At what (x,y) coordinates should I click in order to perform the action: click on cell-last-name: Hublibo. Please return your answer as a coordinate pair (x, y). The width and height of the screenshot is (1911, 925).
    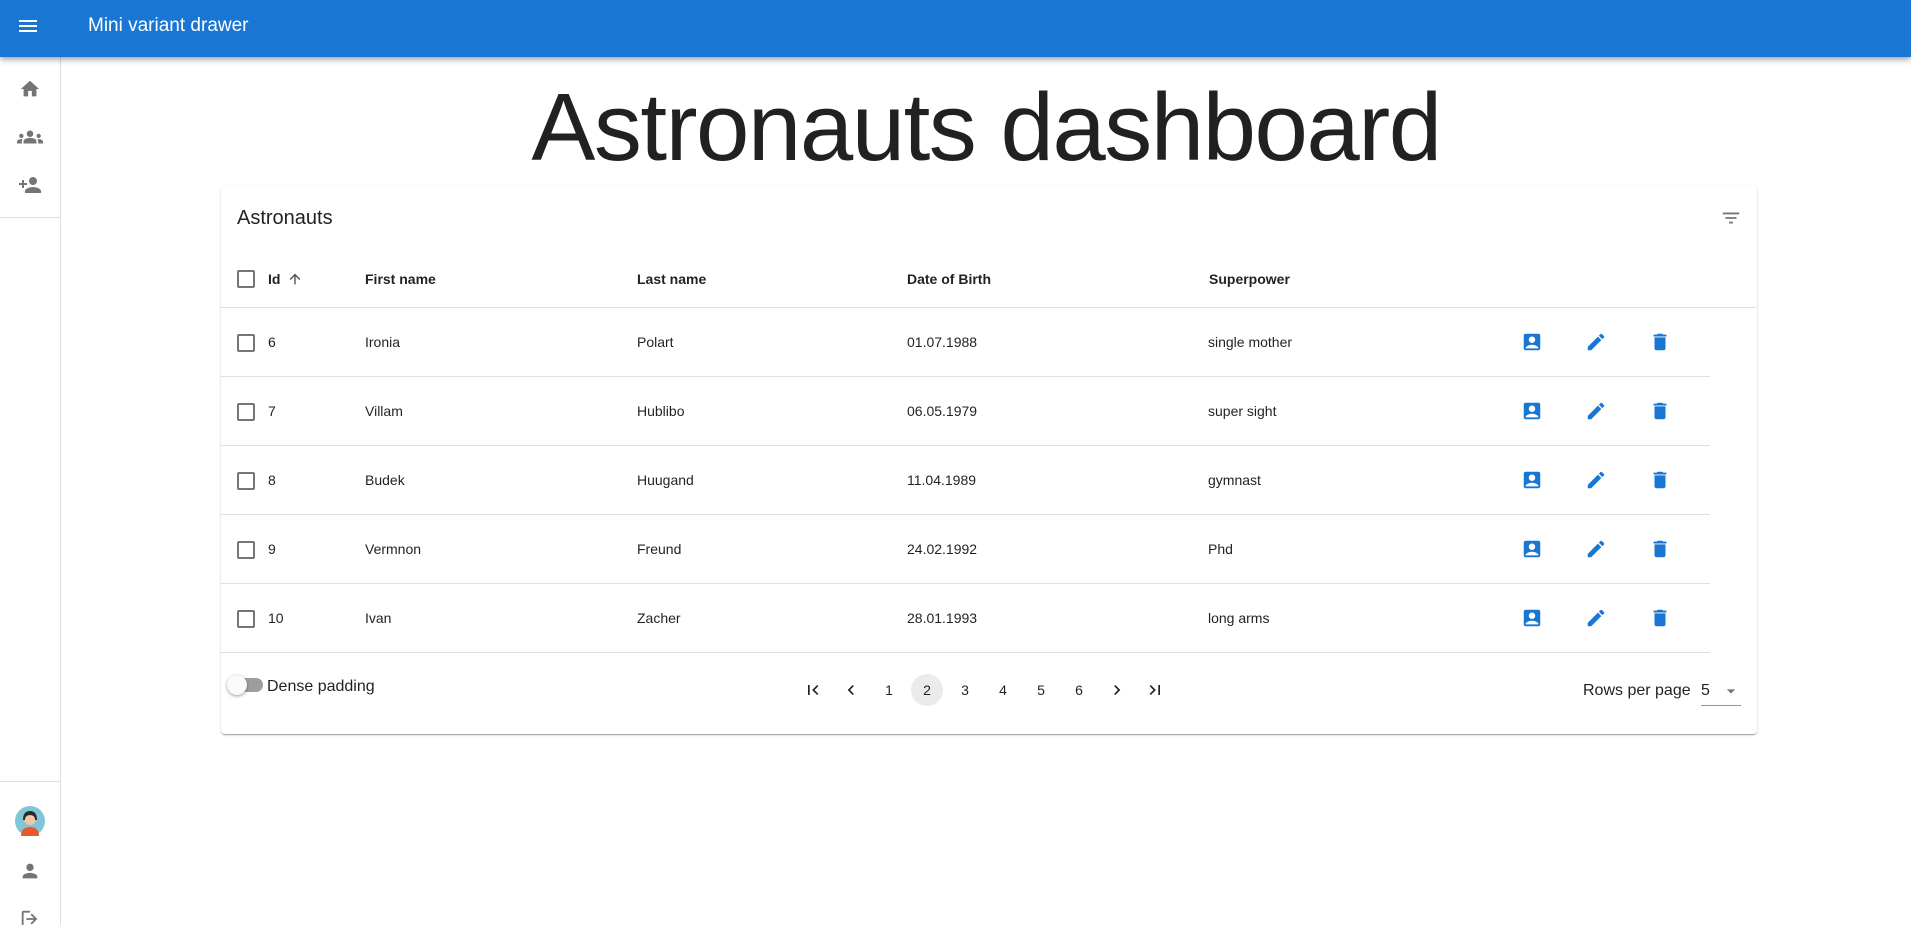
    Looking at the image, I should click on (661, 411).